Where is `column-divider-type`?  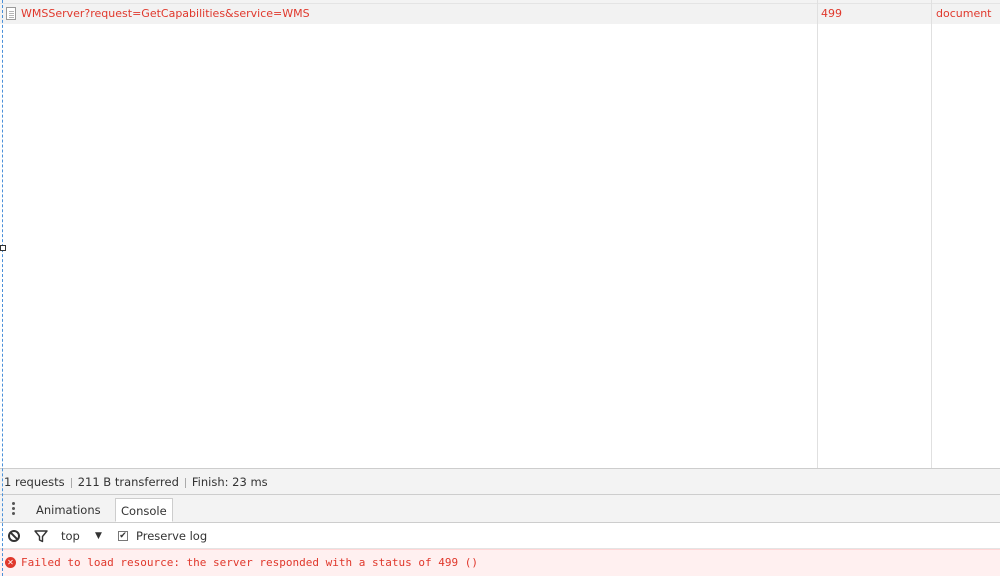 column-divider-type is located at coordinates (931, 234).